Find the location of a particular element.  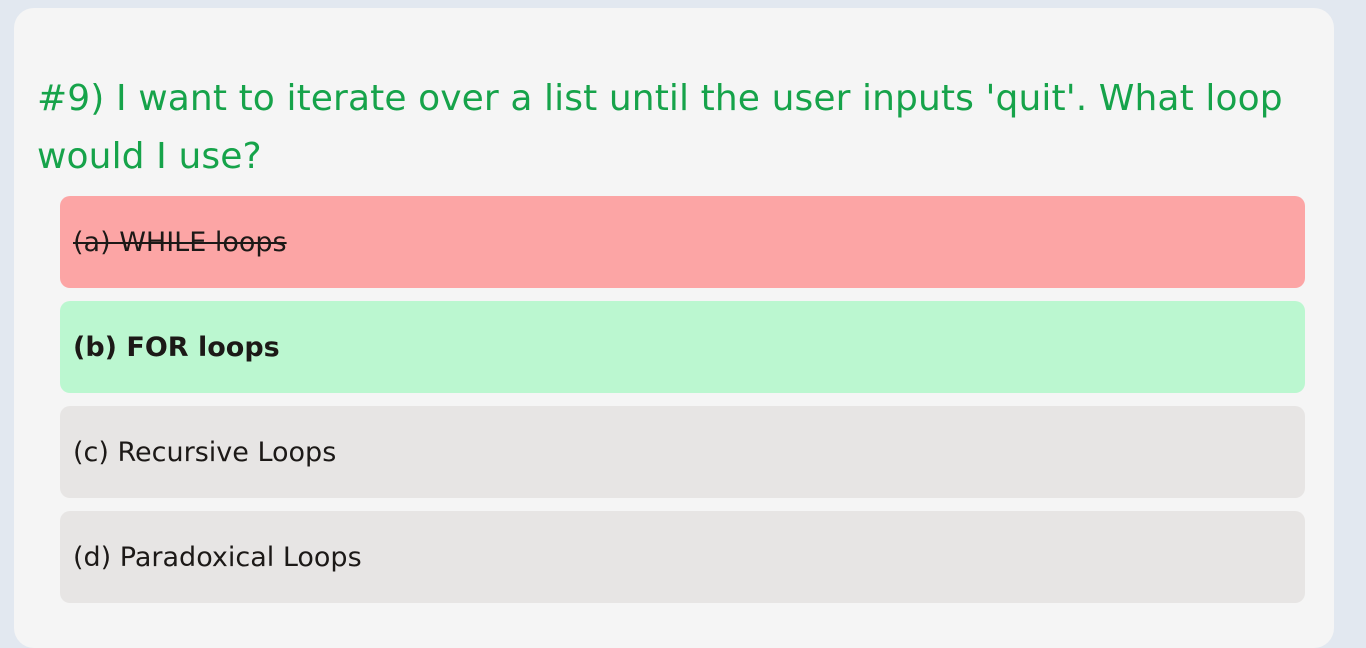

answer-option-label: (b) FOR loops is located at coordinates (176, 347).